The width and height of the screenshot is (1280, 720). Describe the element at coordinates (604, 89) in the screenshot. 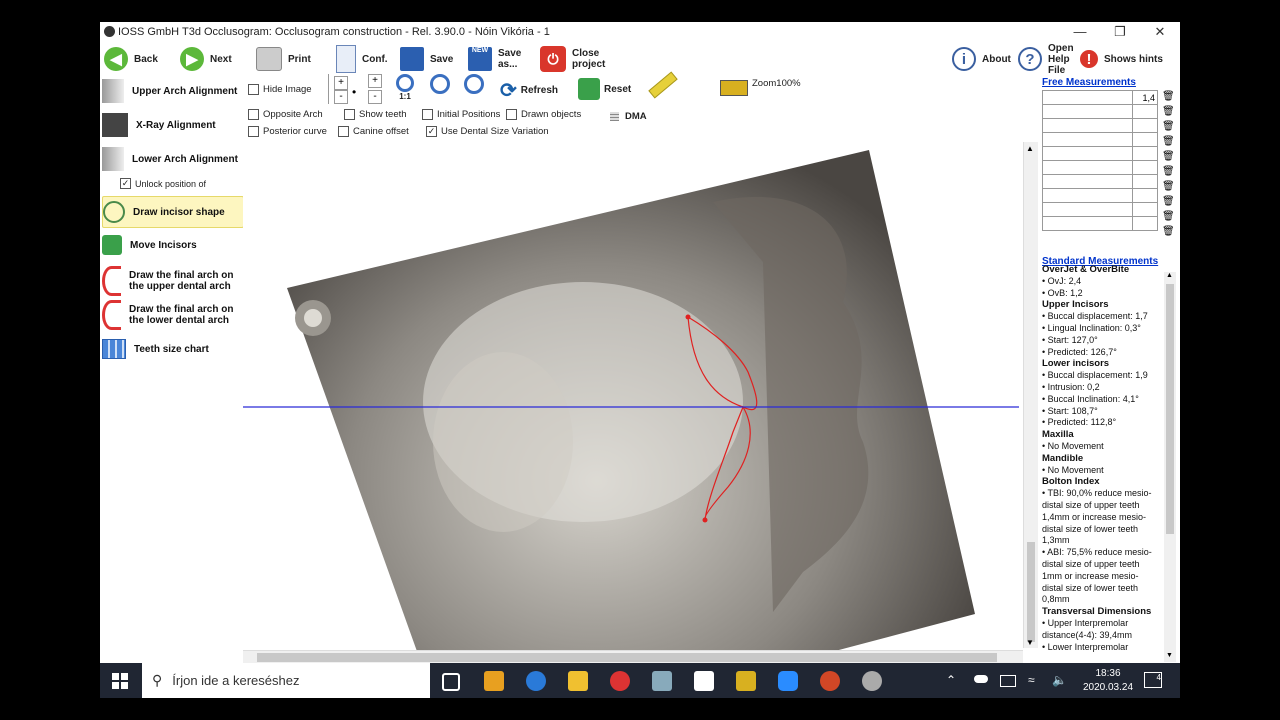

I see `reset-button: Reset` at that location.